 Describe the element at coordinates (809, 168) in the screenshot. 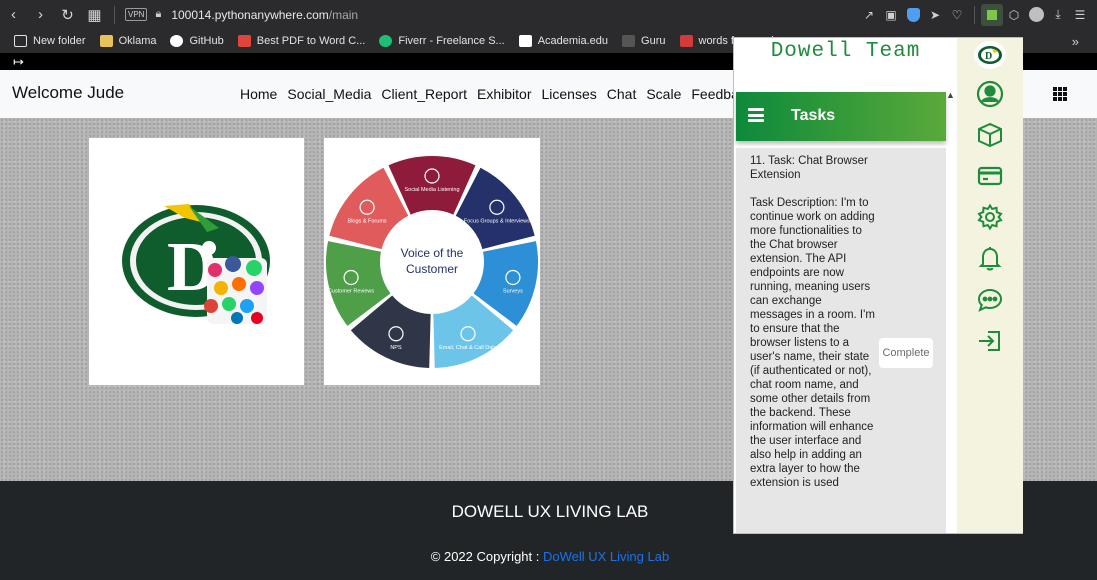

I see `task-title: 11. Task: Chat Browser Extension` at that location.